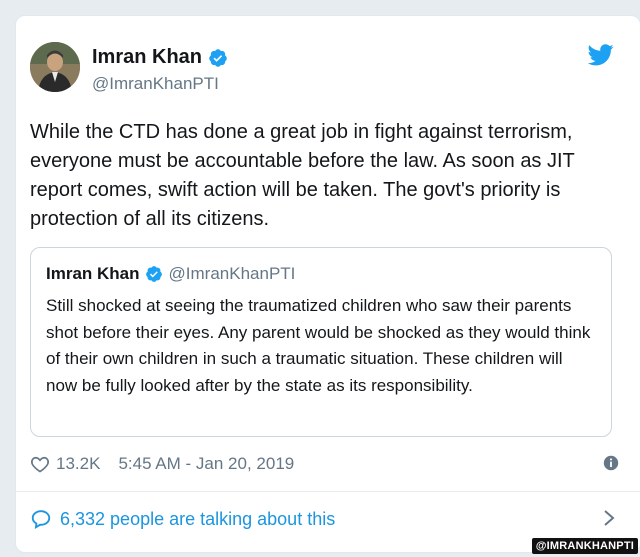  I want to click on author-handle: @ImranKhanPTI, so click(155, 84).